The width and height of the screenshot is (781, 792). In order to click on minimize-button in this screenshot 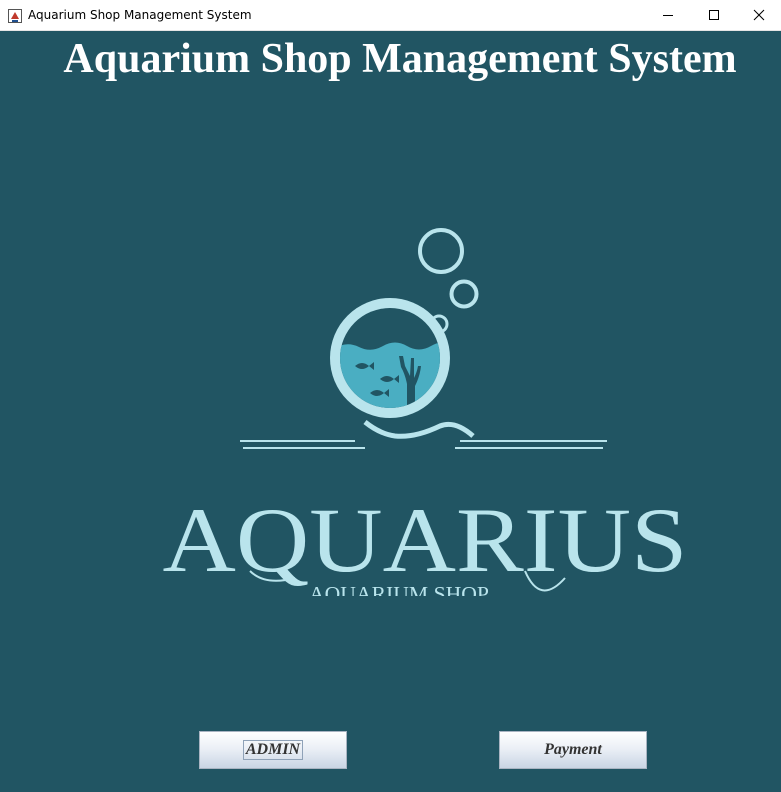, I will do `click(668, 15)`.